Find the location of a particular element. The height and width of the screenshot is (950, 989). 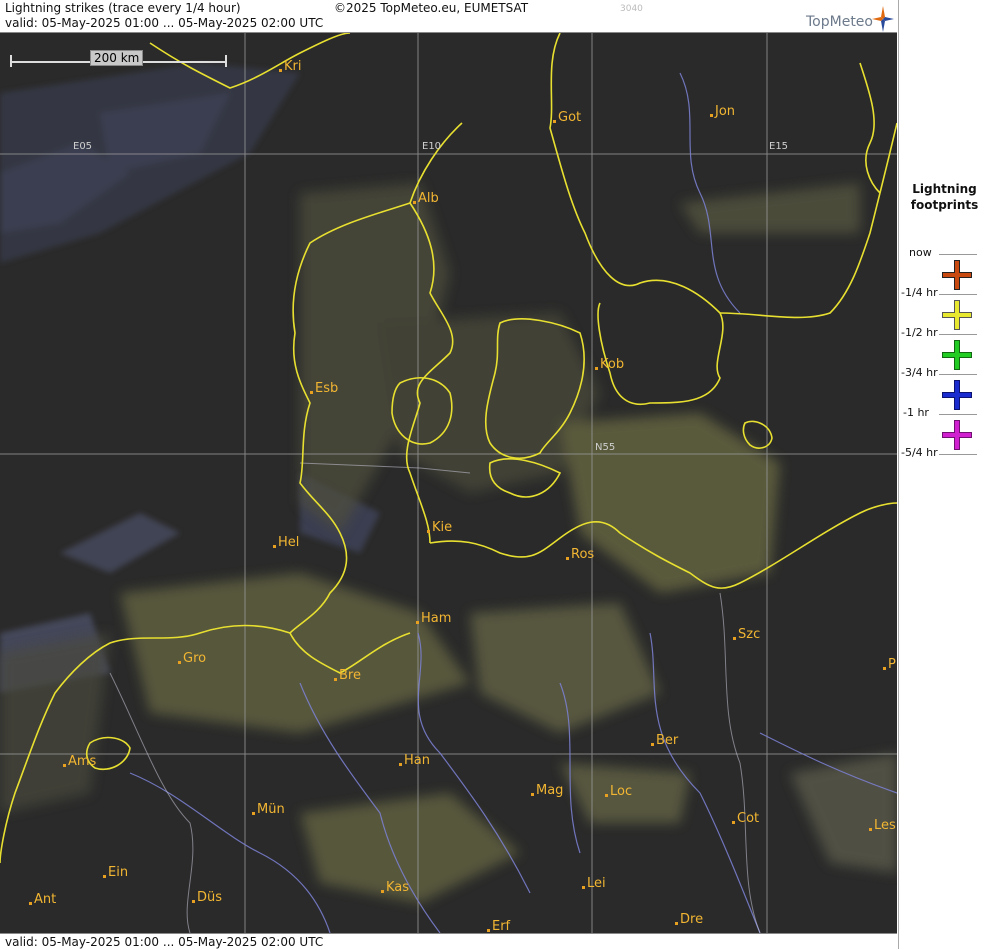

city-label-dre: Dre is located at coordinates (689, 919).